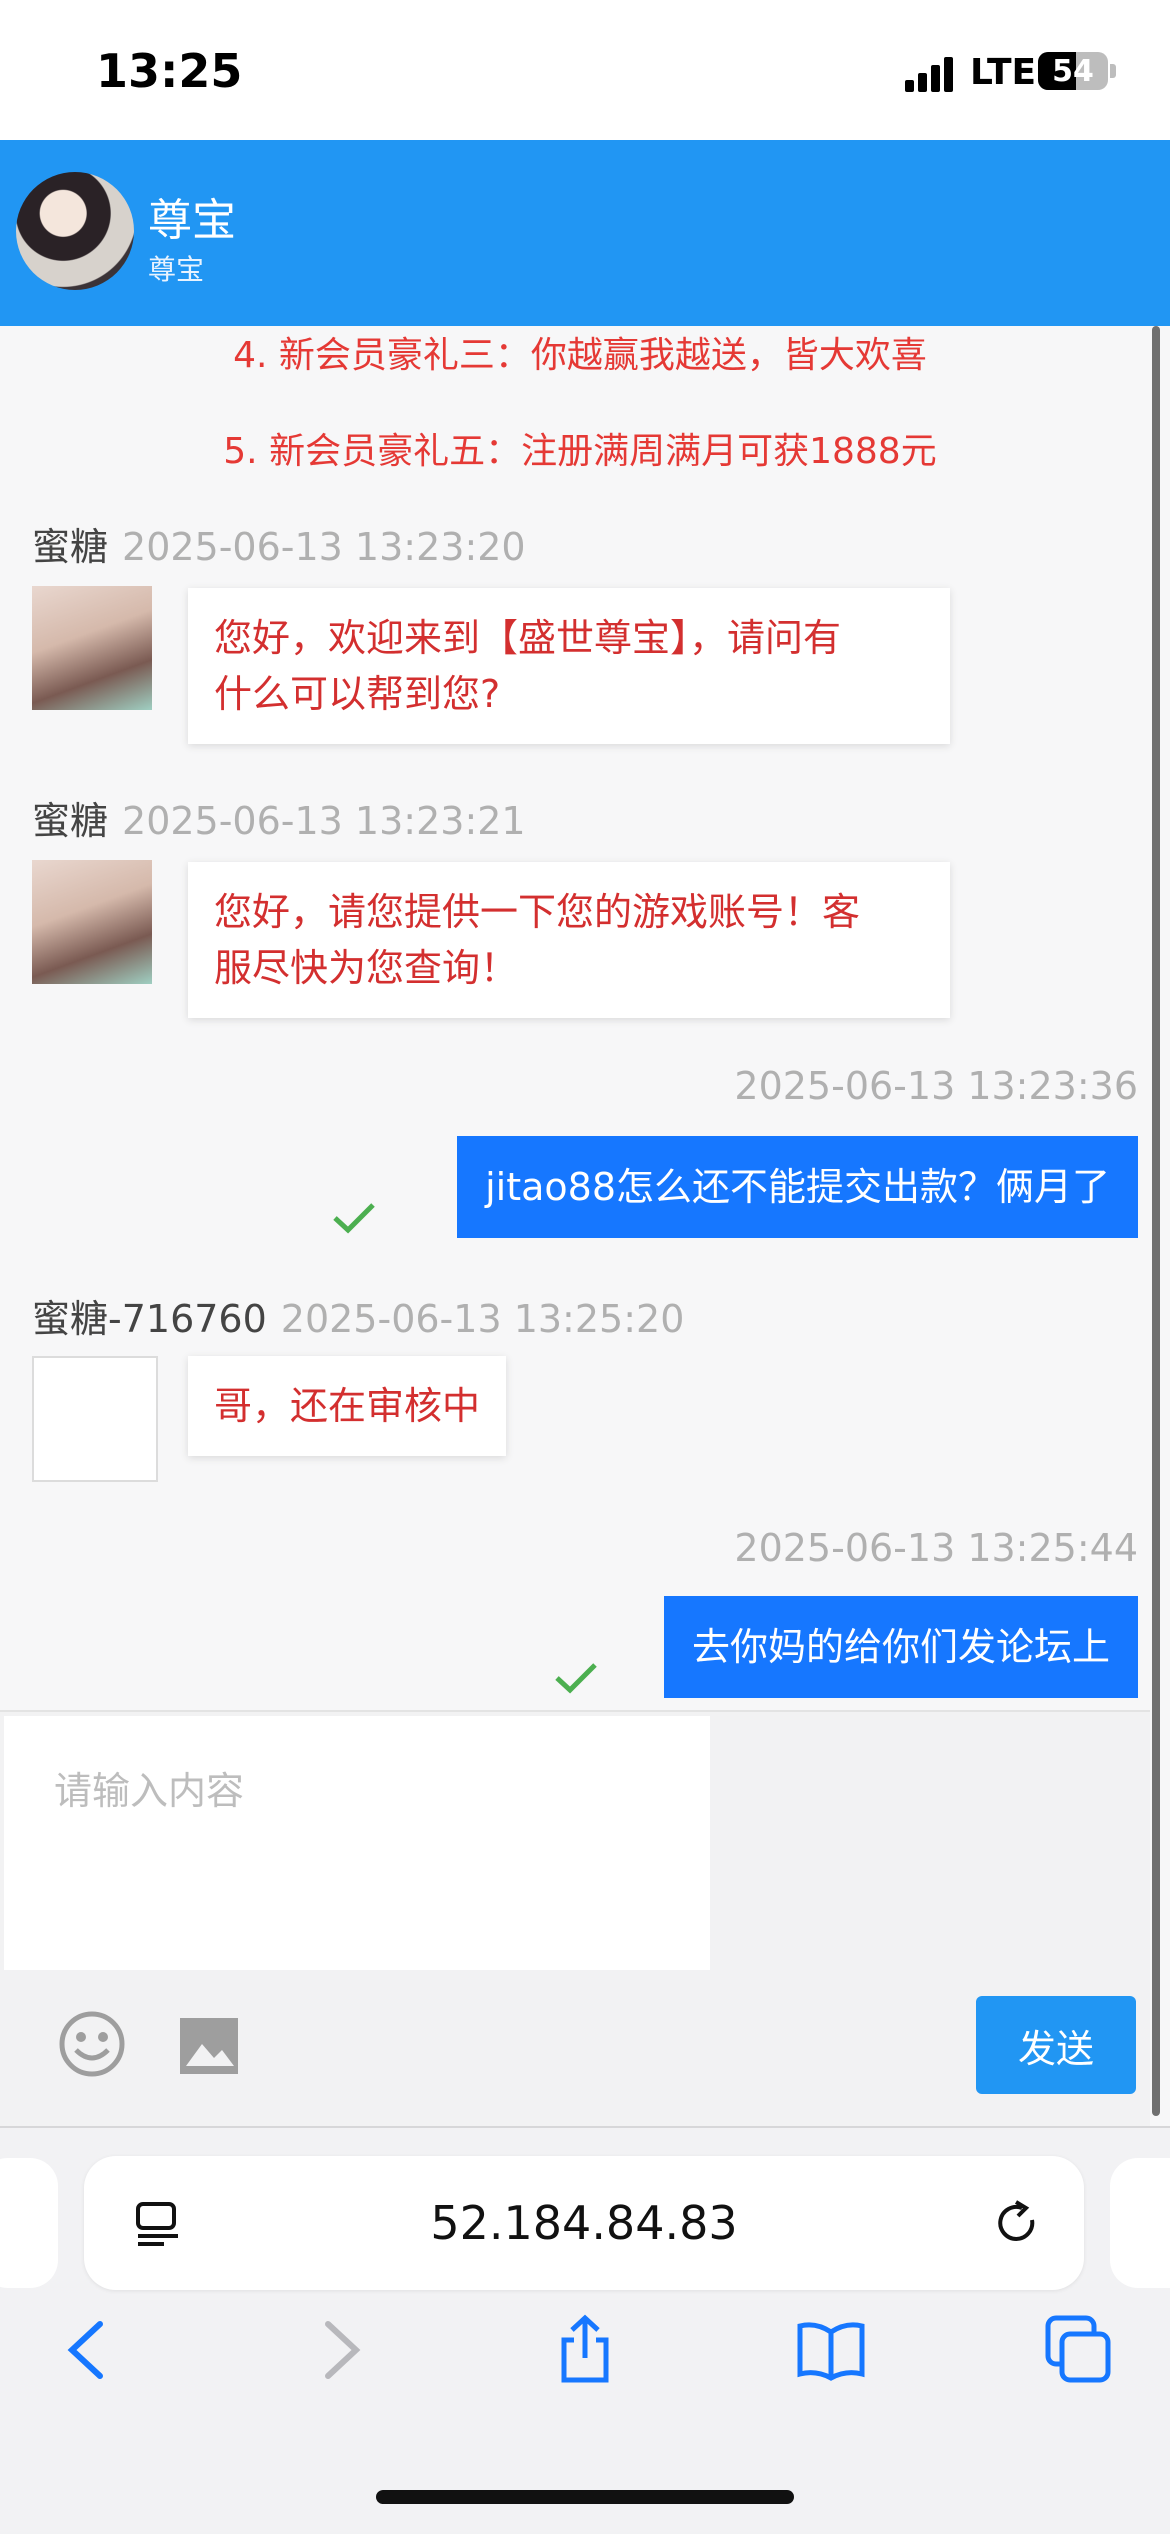 This screenshot has width=1170, height=2534. What do you see at coordinates (1079, 2350) in the screenshot?
I see `tabs-icon` at bounding box center [1079, 2350].